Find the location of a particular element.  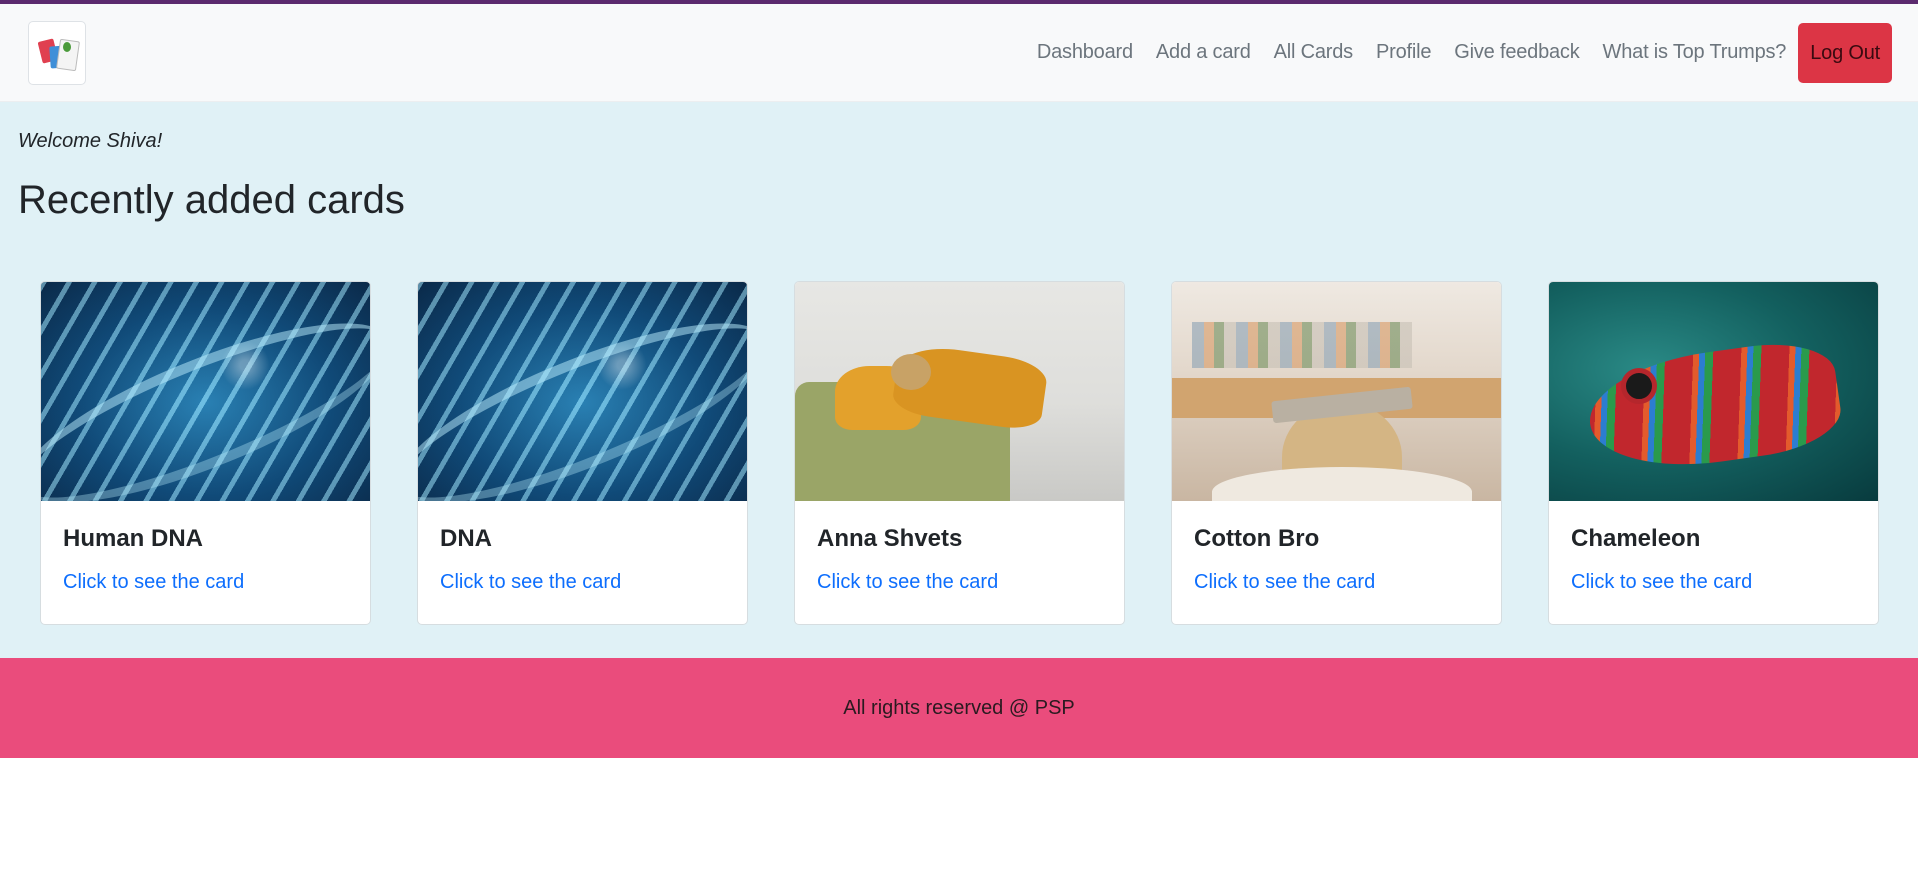

footer: All rights reserved @ PSP is located at coordinates (959, 708).